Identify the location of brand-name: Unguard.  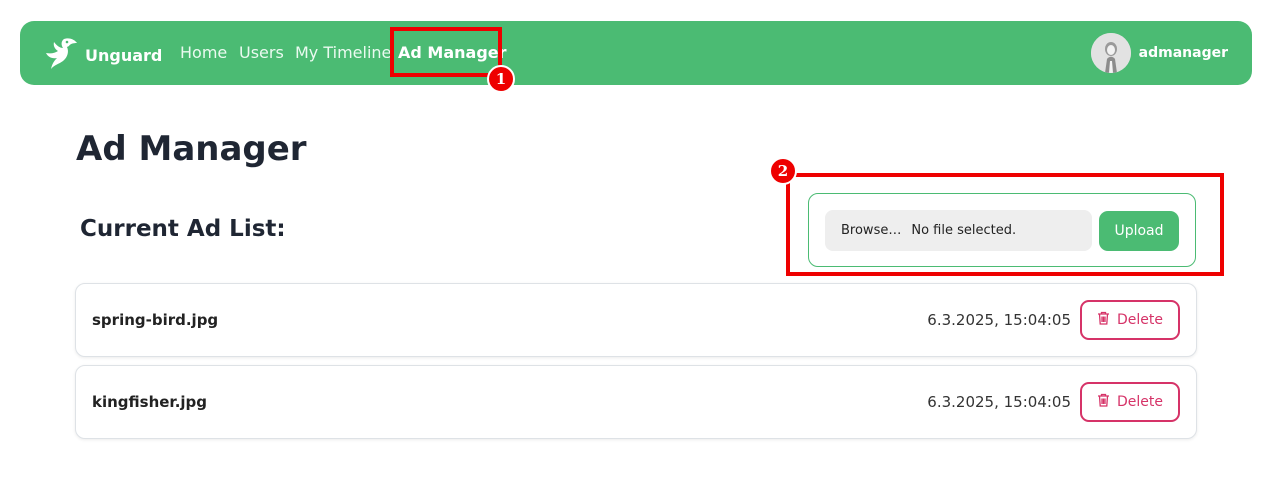
(124, 55).